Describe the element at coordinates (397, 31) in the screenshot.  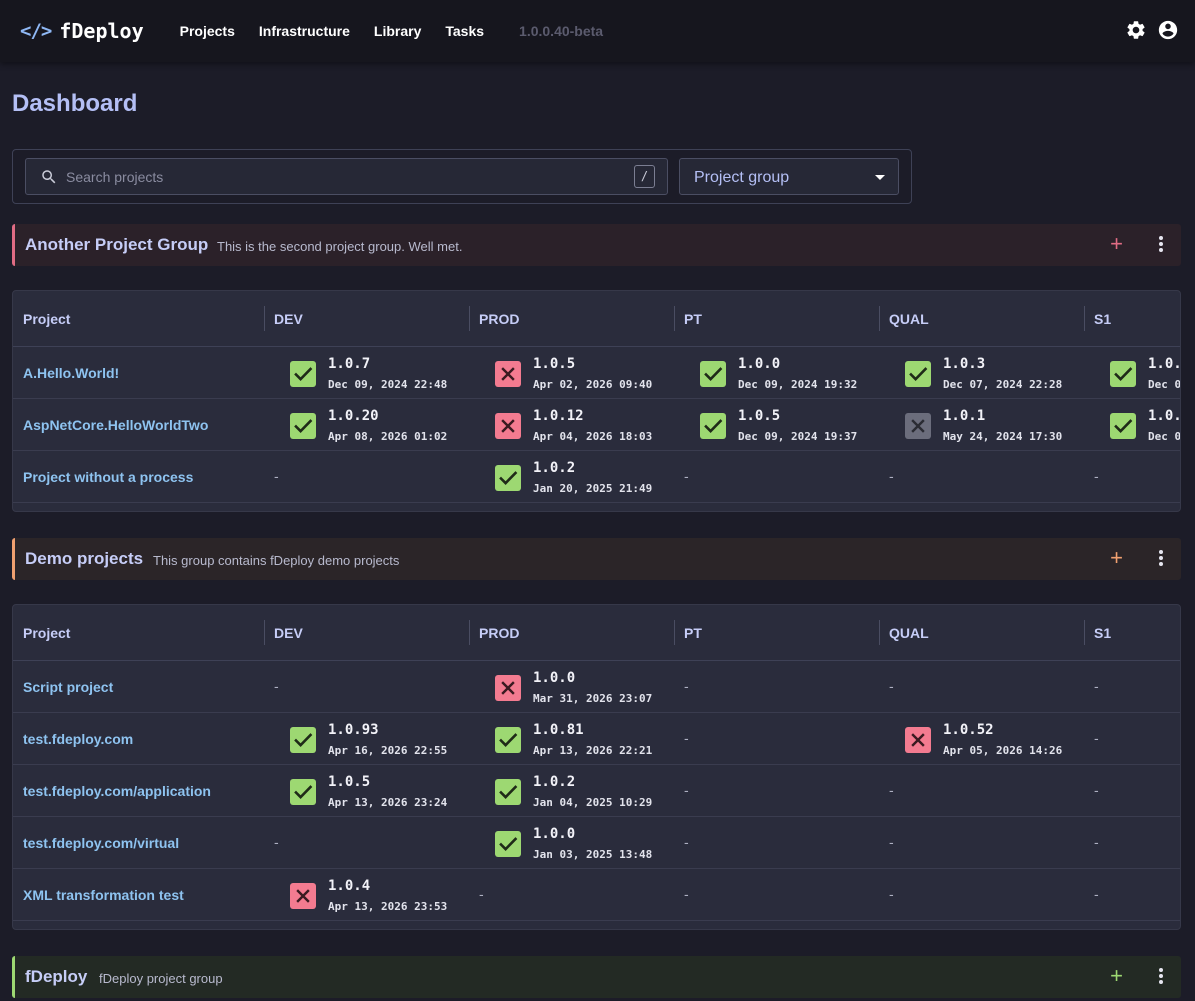
I see `nav-library: Library` at that location.